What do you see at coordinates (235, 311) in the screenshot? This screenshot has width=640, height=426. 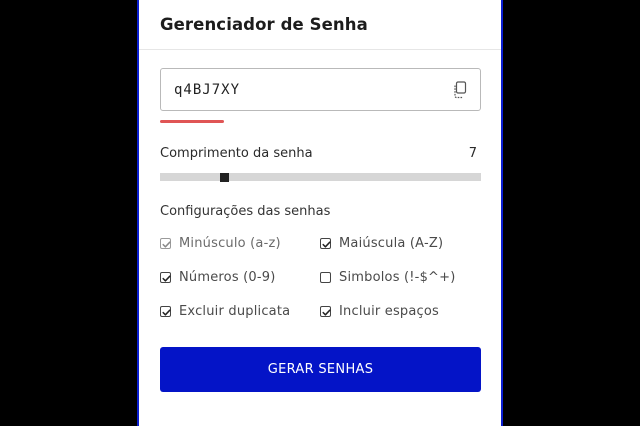 I see `option-label: Excluir duplicata` at bounding box center [235, 311].